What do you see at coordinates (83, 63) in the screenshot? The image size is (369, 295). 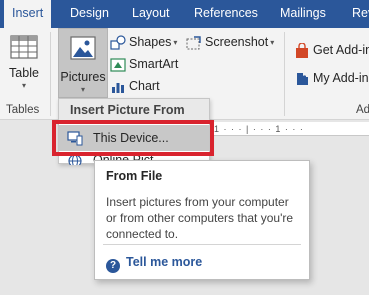 I see `pictures-button: Pictures ▾` at bounding box center [83, 63].